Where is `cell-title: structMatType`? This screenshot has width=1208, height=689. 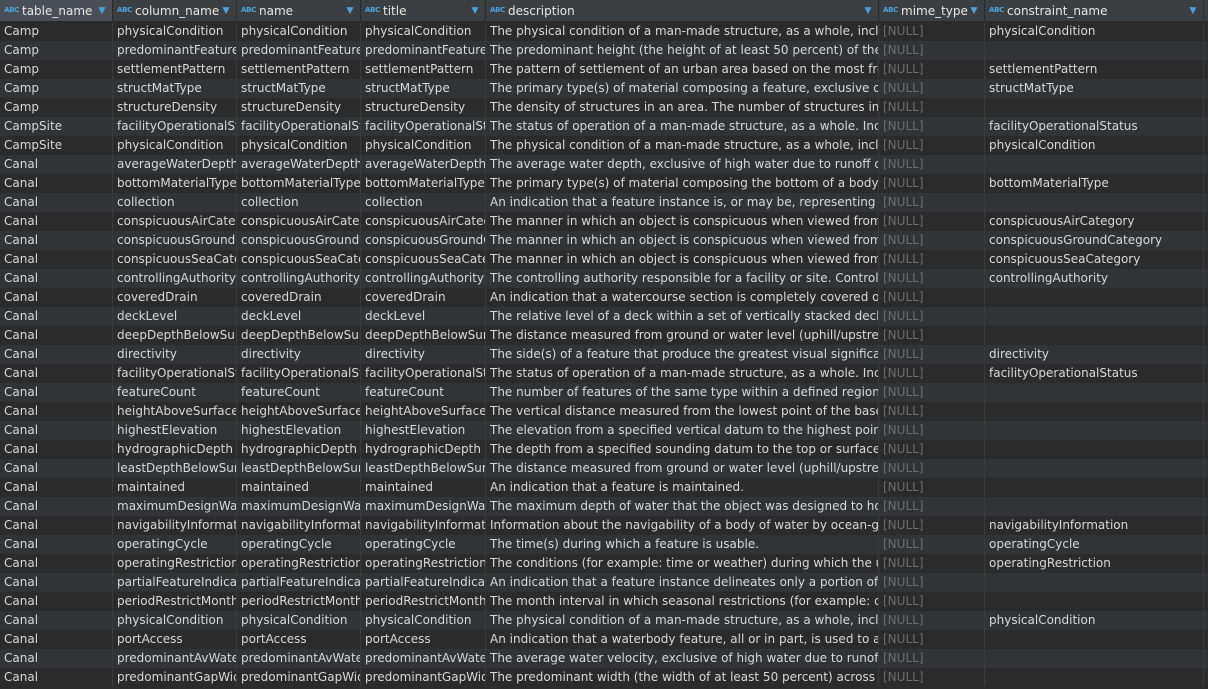 cell-title: structMatType is located at coordinates (423, 88).